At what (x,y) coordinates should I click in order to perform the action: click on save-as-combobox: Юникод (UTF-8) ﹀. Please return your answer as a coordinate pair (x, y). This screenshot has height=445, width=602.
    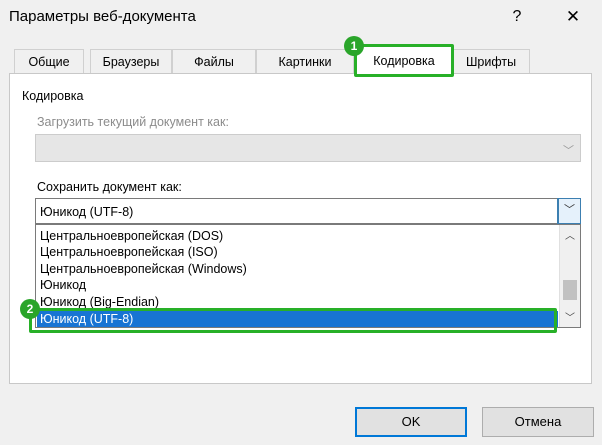
    Looking at the image, I should click on (308, 211).